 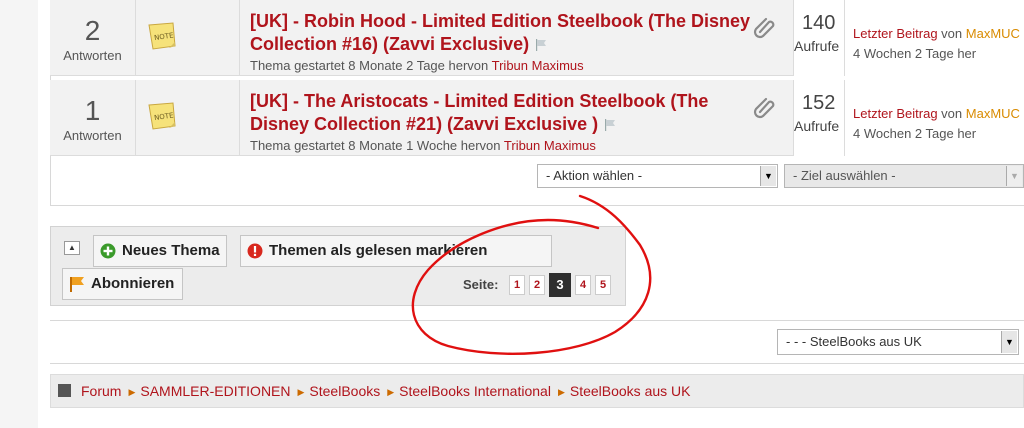 What do you see at coordinates (108, 251) in the screenshot?
I see `plus-circle-icon` at bounding box center [108, 251].